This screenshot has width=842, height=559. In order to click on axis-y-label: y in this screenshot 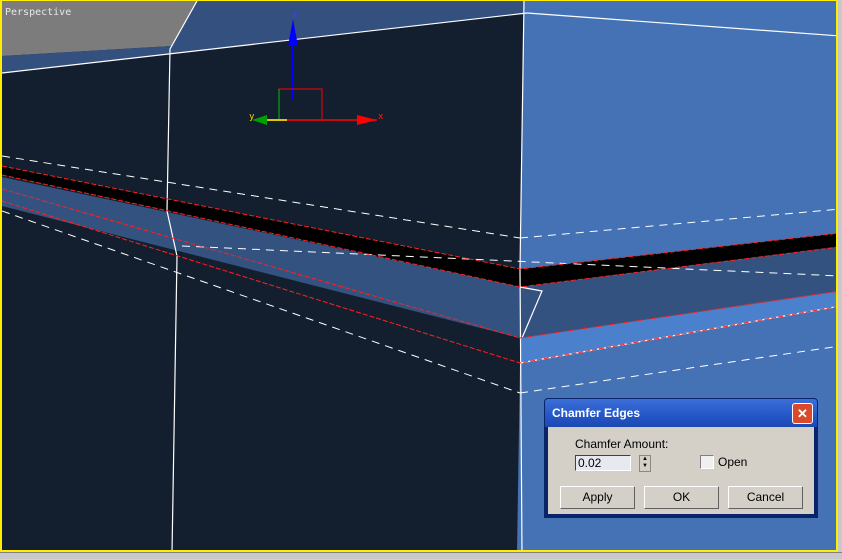, I will do `click(252, 117)`.